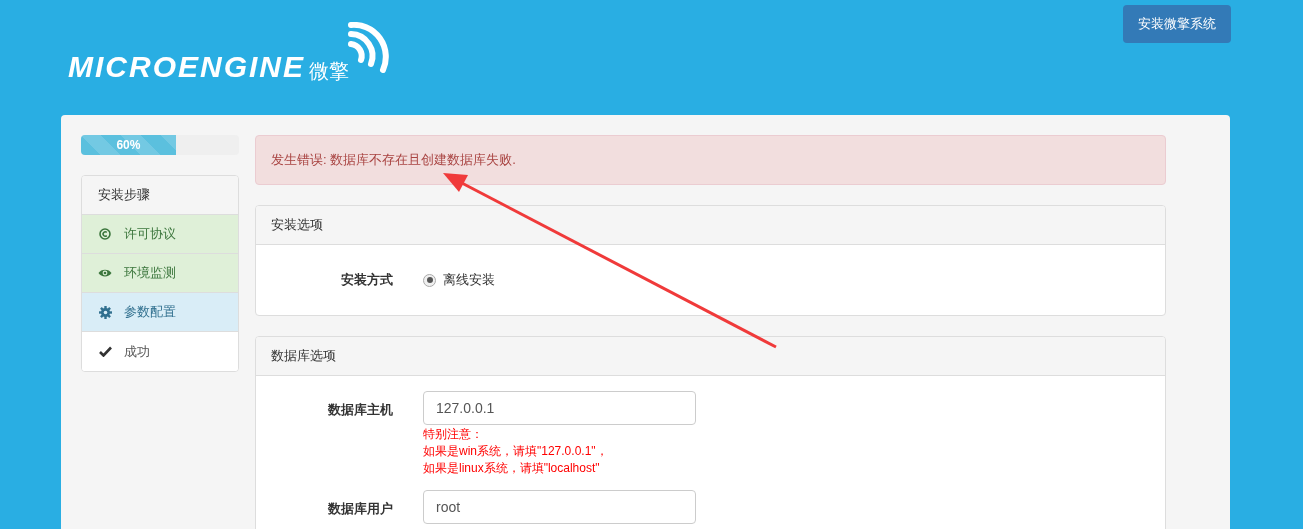  What do you see at coordinates (297, 225) in the screenshot?
I see `panel-title: 安装选项` at bounding box center [297, 225].